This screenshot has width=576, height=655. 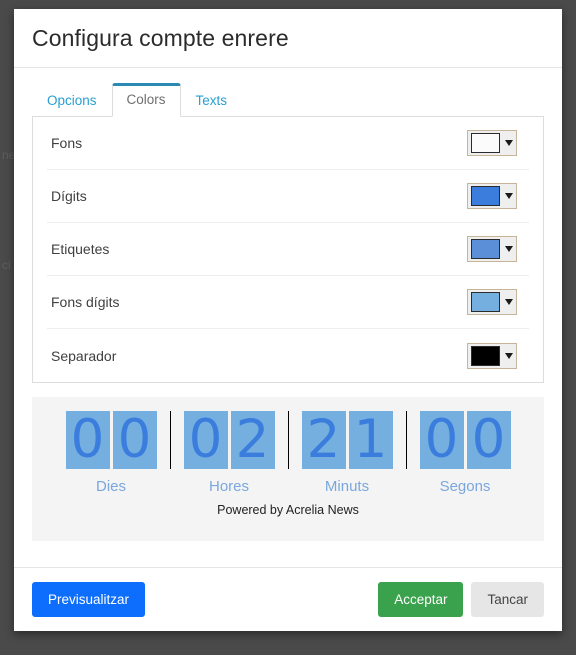 I want to click on countdown-unit: 2 1 Minuts, so click(x=347, y=453).